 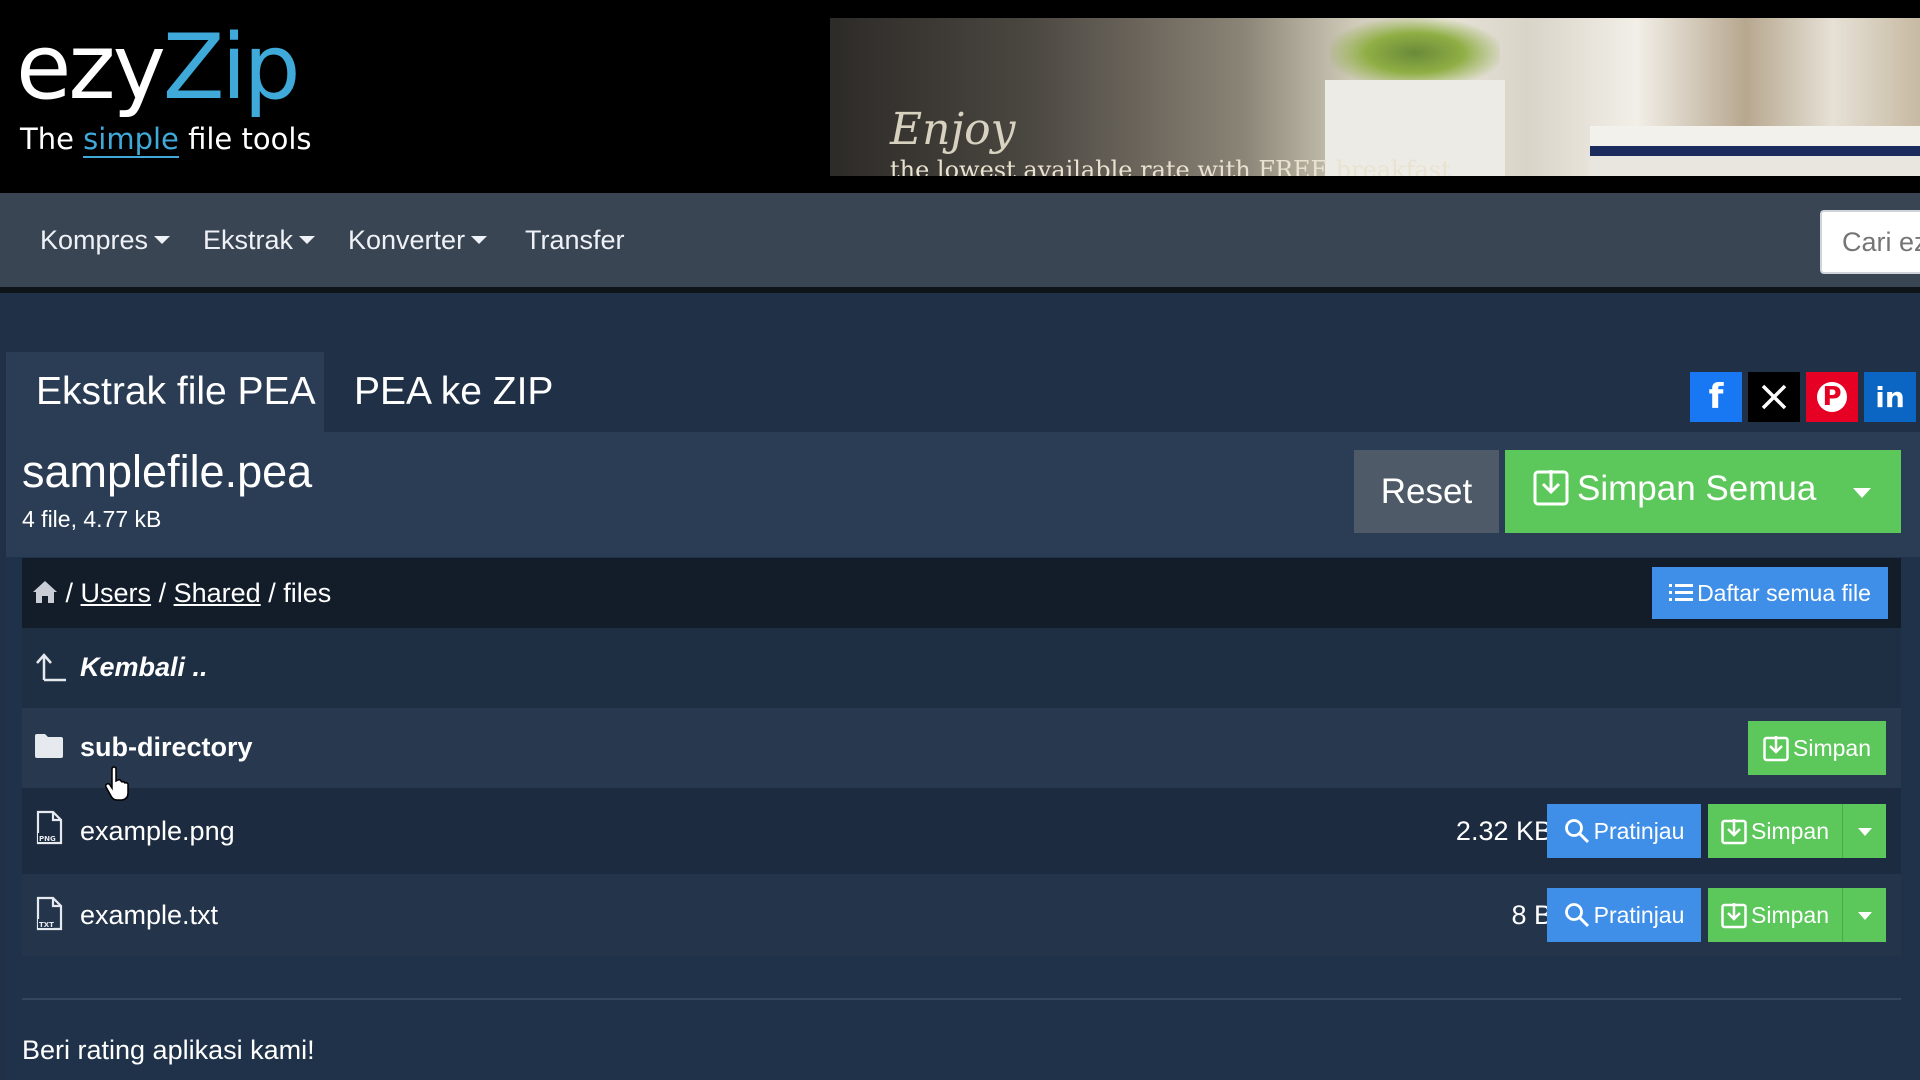 I want to click on pinterest-icon: P, so click(x=1832, y=397).